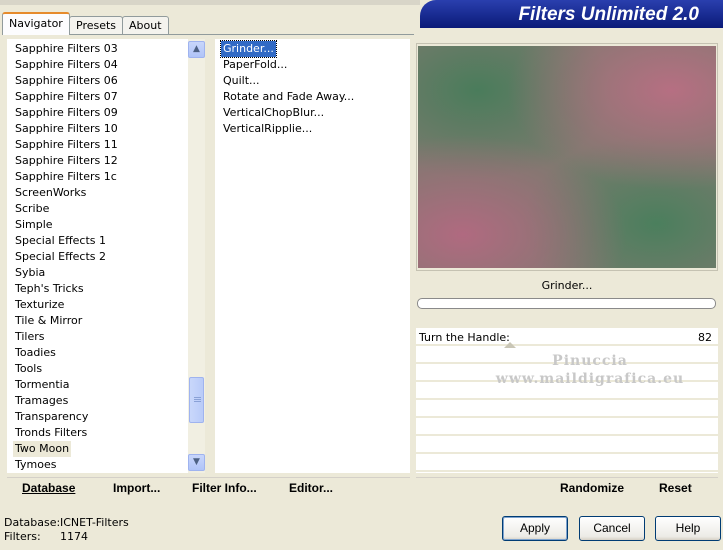  I want to click on database-value: ICNET-Filters, so click(94, 522).